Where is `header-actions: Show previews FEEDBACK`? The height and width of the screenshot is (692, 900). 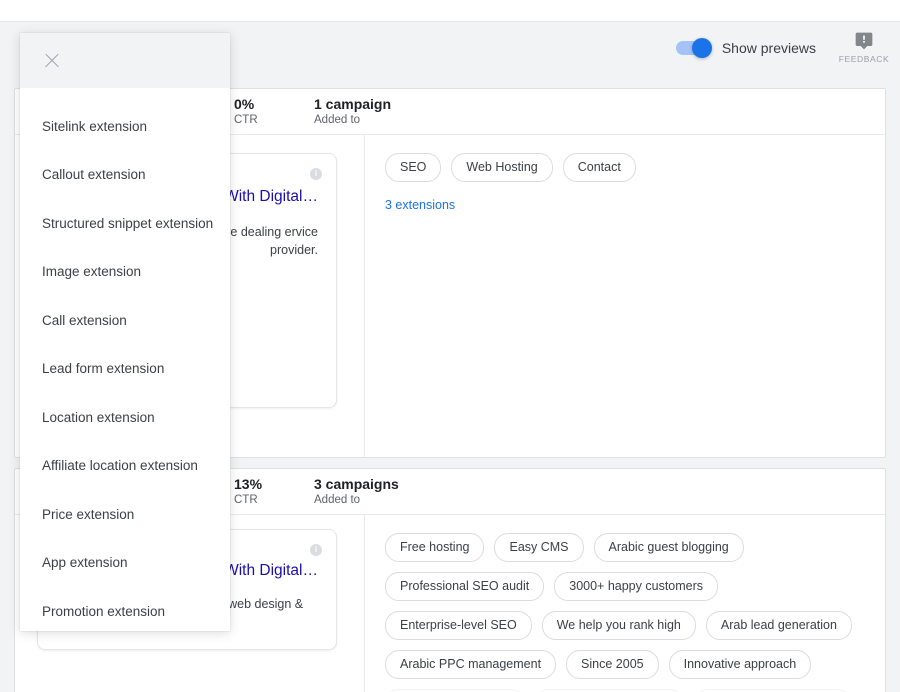 header-actions: Show previews FEEDBACK is located at coordinates (782, 47).